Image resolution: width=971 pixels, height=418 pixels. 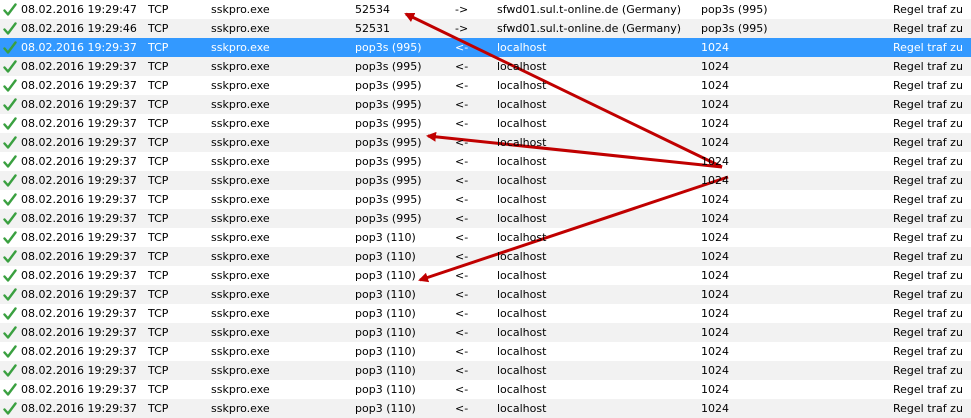 What do you see at coordinates (372, 28) in the screenshot?
I see `log-local-port: 52531` at bounding box center [372, 28].